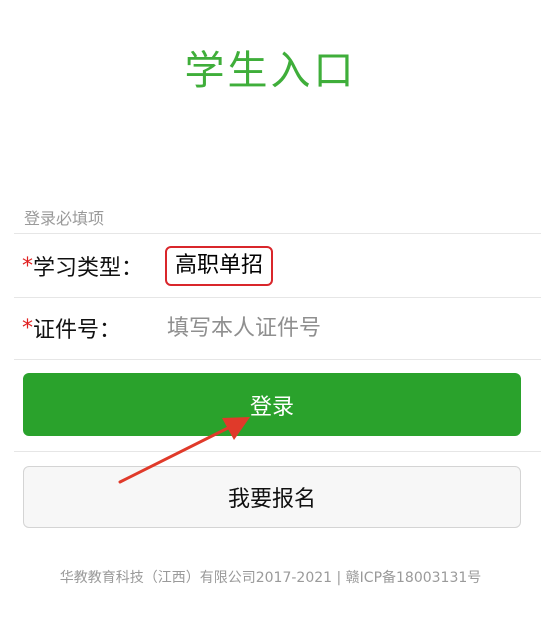 This screenshot has width=541, height=619. What do you see at coordinates (148, 266) in the screenshot?
I see `study-type-row: * 学习类型： 高职单招` at bounding box center [148, 266].